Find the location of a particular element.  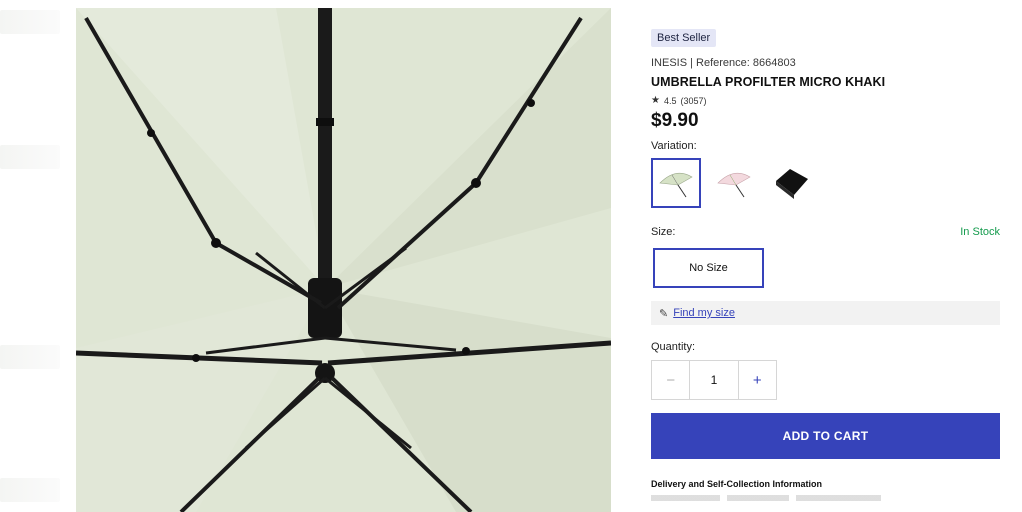

quantity-input: 1 is located at coordinates (714, 380).